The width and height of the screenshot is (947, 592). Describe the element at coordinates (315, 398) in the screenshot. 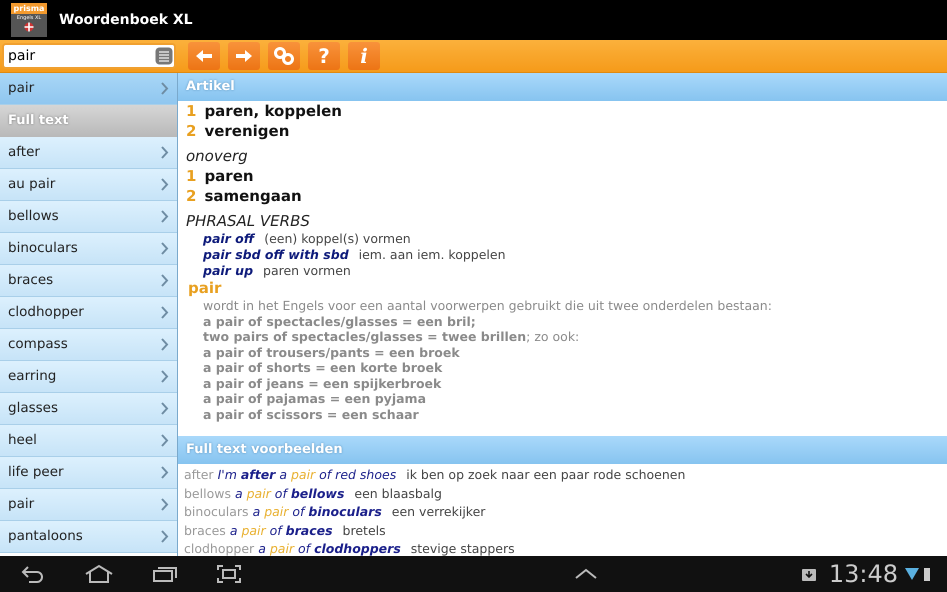

I see `usage-example: a pair of pajamas = een pyjama` at that location.